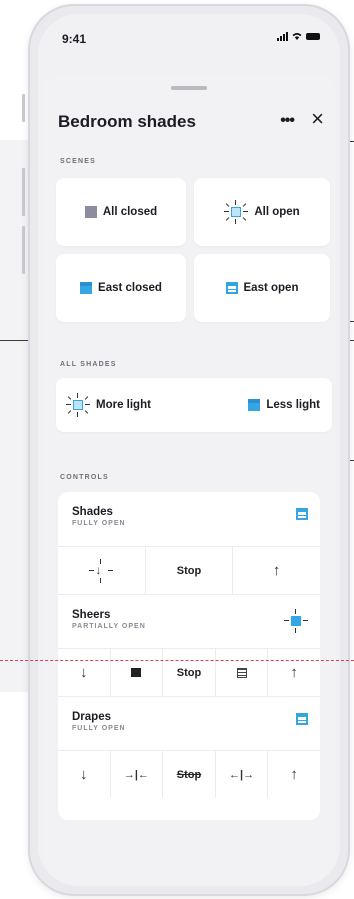  Describe the element at coordinates (236, 212) in the screenshot. I see `shade-open-sun-icon` at that location.